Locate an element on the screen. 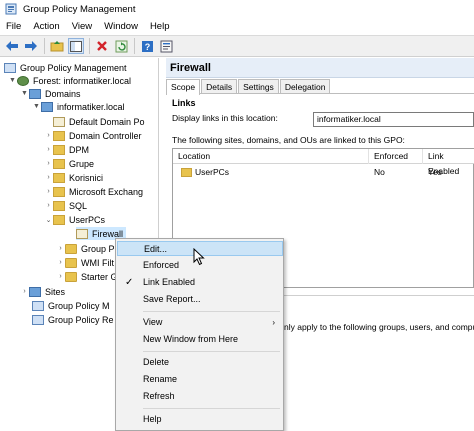 The image size is (474, 431). tree-domains: ▼ Domains is located at coordinates (50, 93).